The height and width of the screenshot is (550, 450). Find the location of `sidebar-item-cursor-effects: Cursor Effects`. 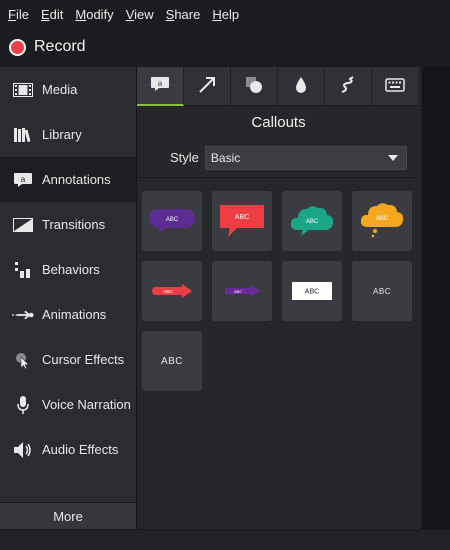

sidebar-item-cursor-effects: Cursor Effects is located at coordinates (68, 359).